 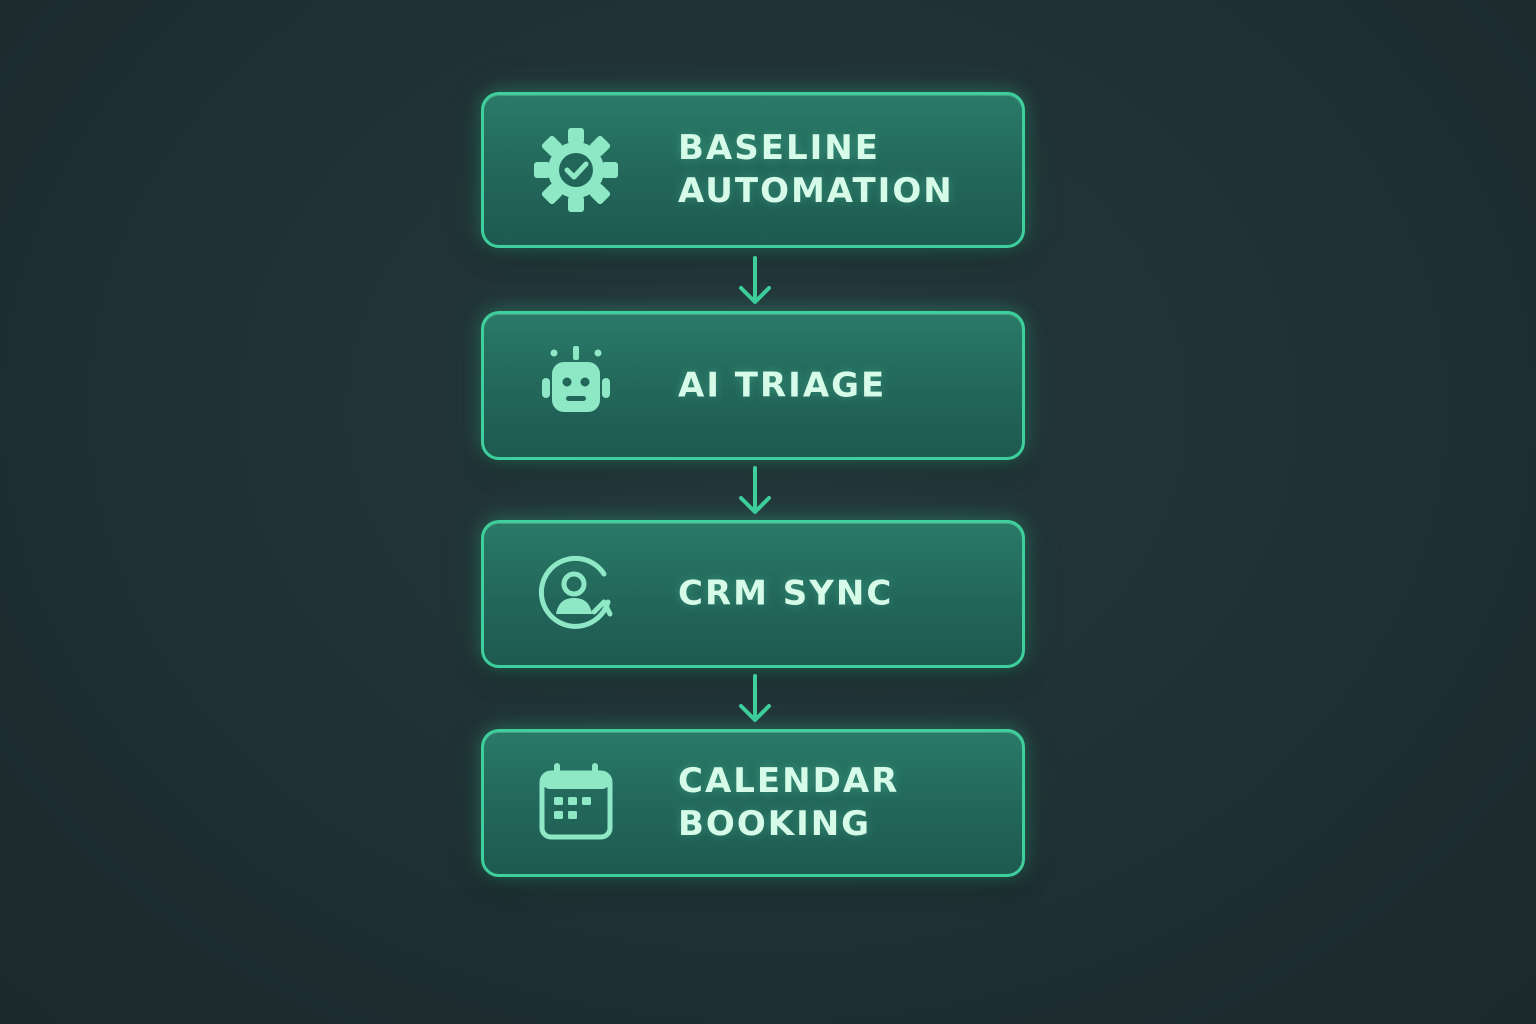 What do you see at coordinates (840, 803) in the screenshot?
I see `step-label: CALENDAR BOOKING` at bounding box center [840, 803].